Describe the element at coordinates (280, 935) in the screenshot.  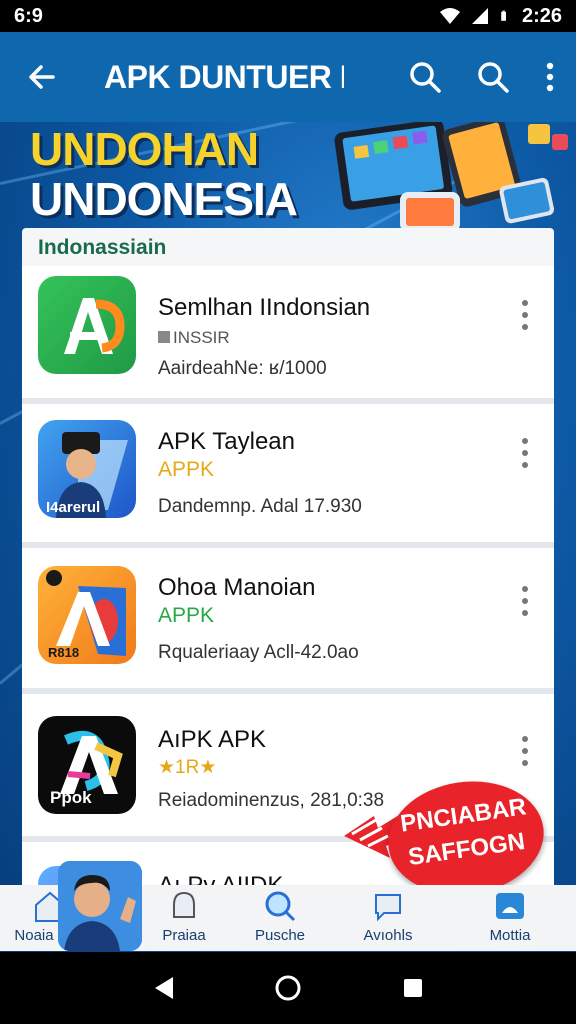
I see `nav-label: Pusche` at that location.